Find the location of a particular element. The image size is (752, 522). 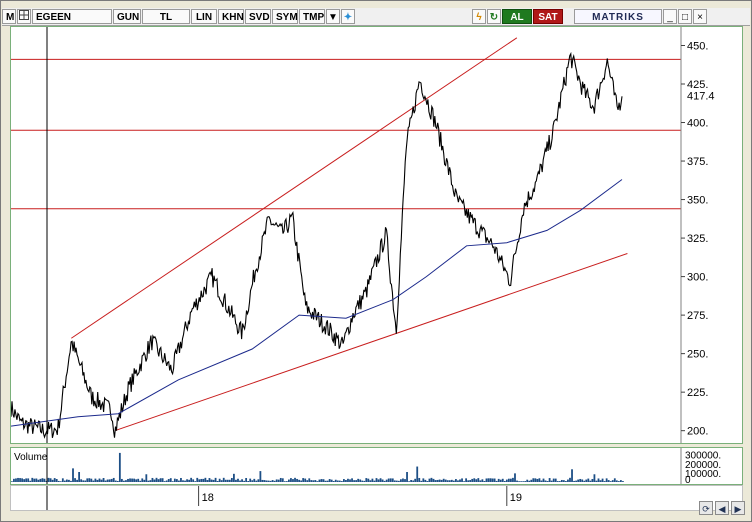

sync-icon: ⟳ is located at coordinates (706, 508).